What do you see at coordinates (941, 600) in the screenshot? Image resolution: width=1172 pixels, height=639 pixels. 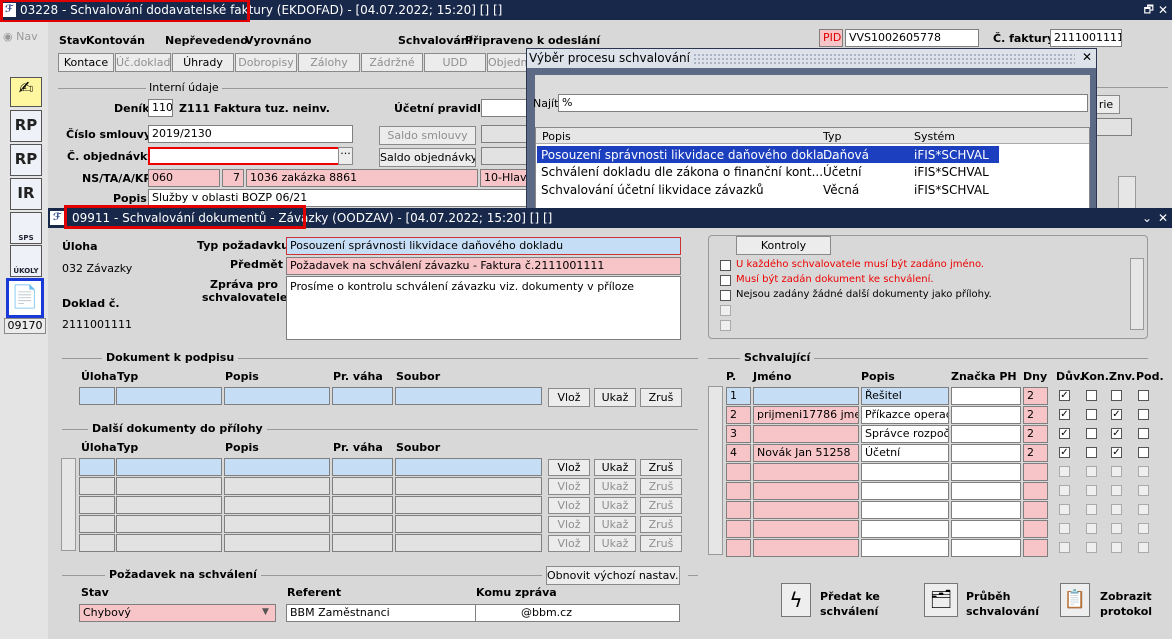 I see `folders-icon: 🗂` at bounding box center [941, 600].